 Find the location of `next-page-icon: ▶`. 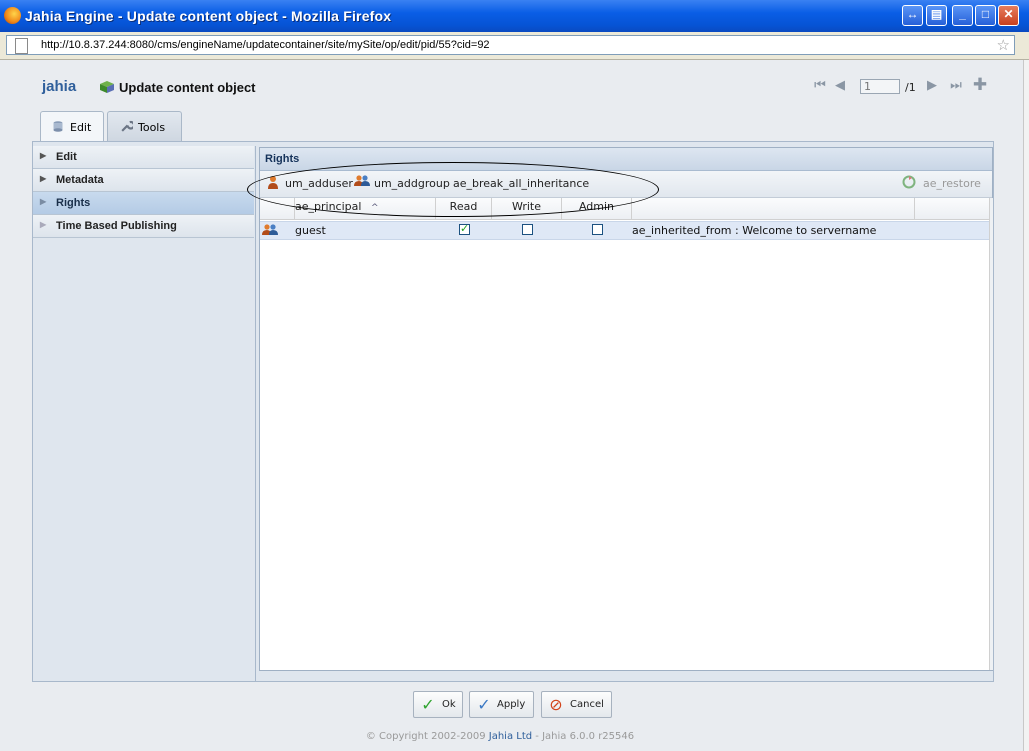

next-page-icon: ▶ is located at coordinates (932, 86).